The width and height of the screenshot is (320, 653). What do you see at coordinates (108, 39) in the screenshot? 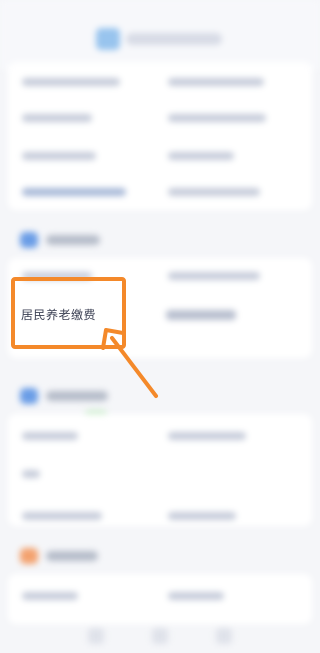
I see `app-logo-icon` at bounding box center [108, 39].